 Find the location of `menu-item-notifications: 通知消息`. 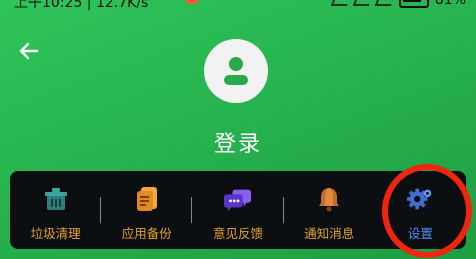

menu-item-notifications: 通知消息 is located at coordinates (329, 210).